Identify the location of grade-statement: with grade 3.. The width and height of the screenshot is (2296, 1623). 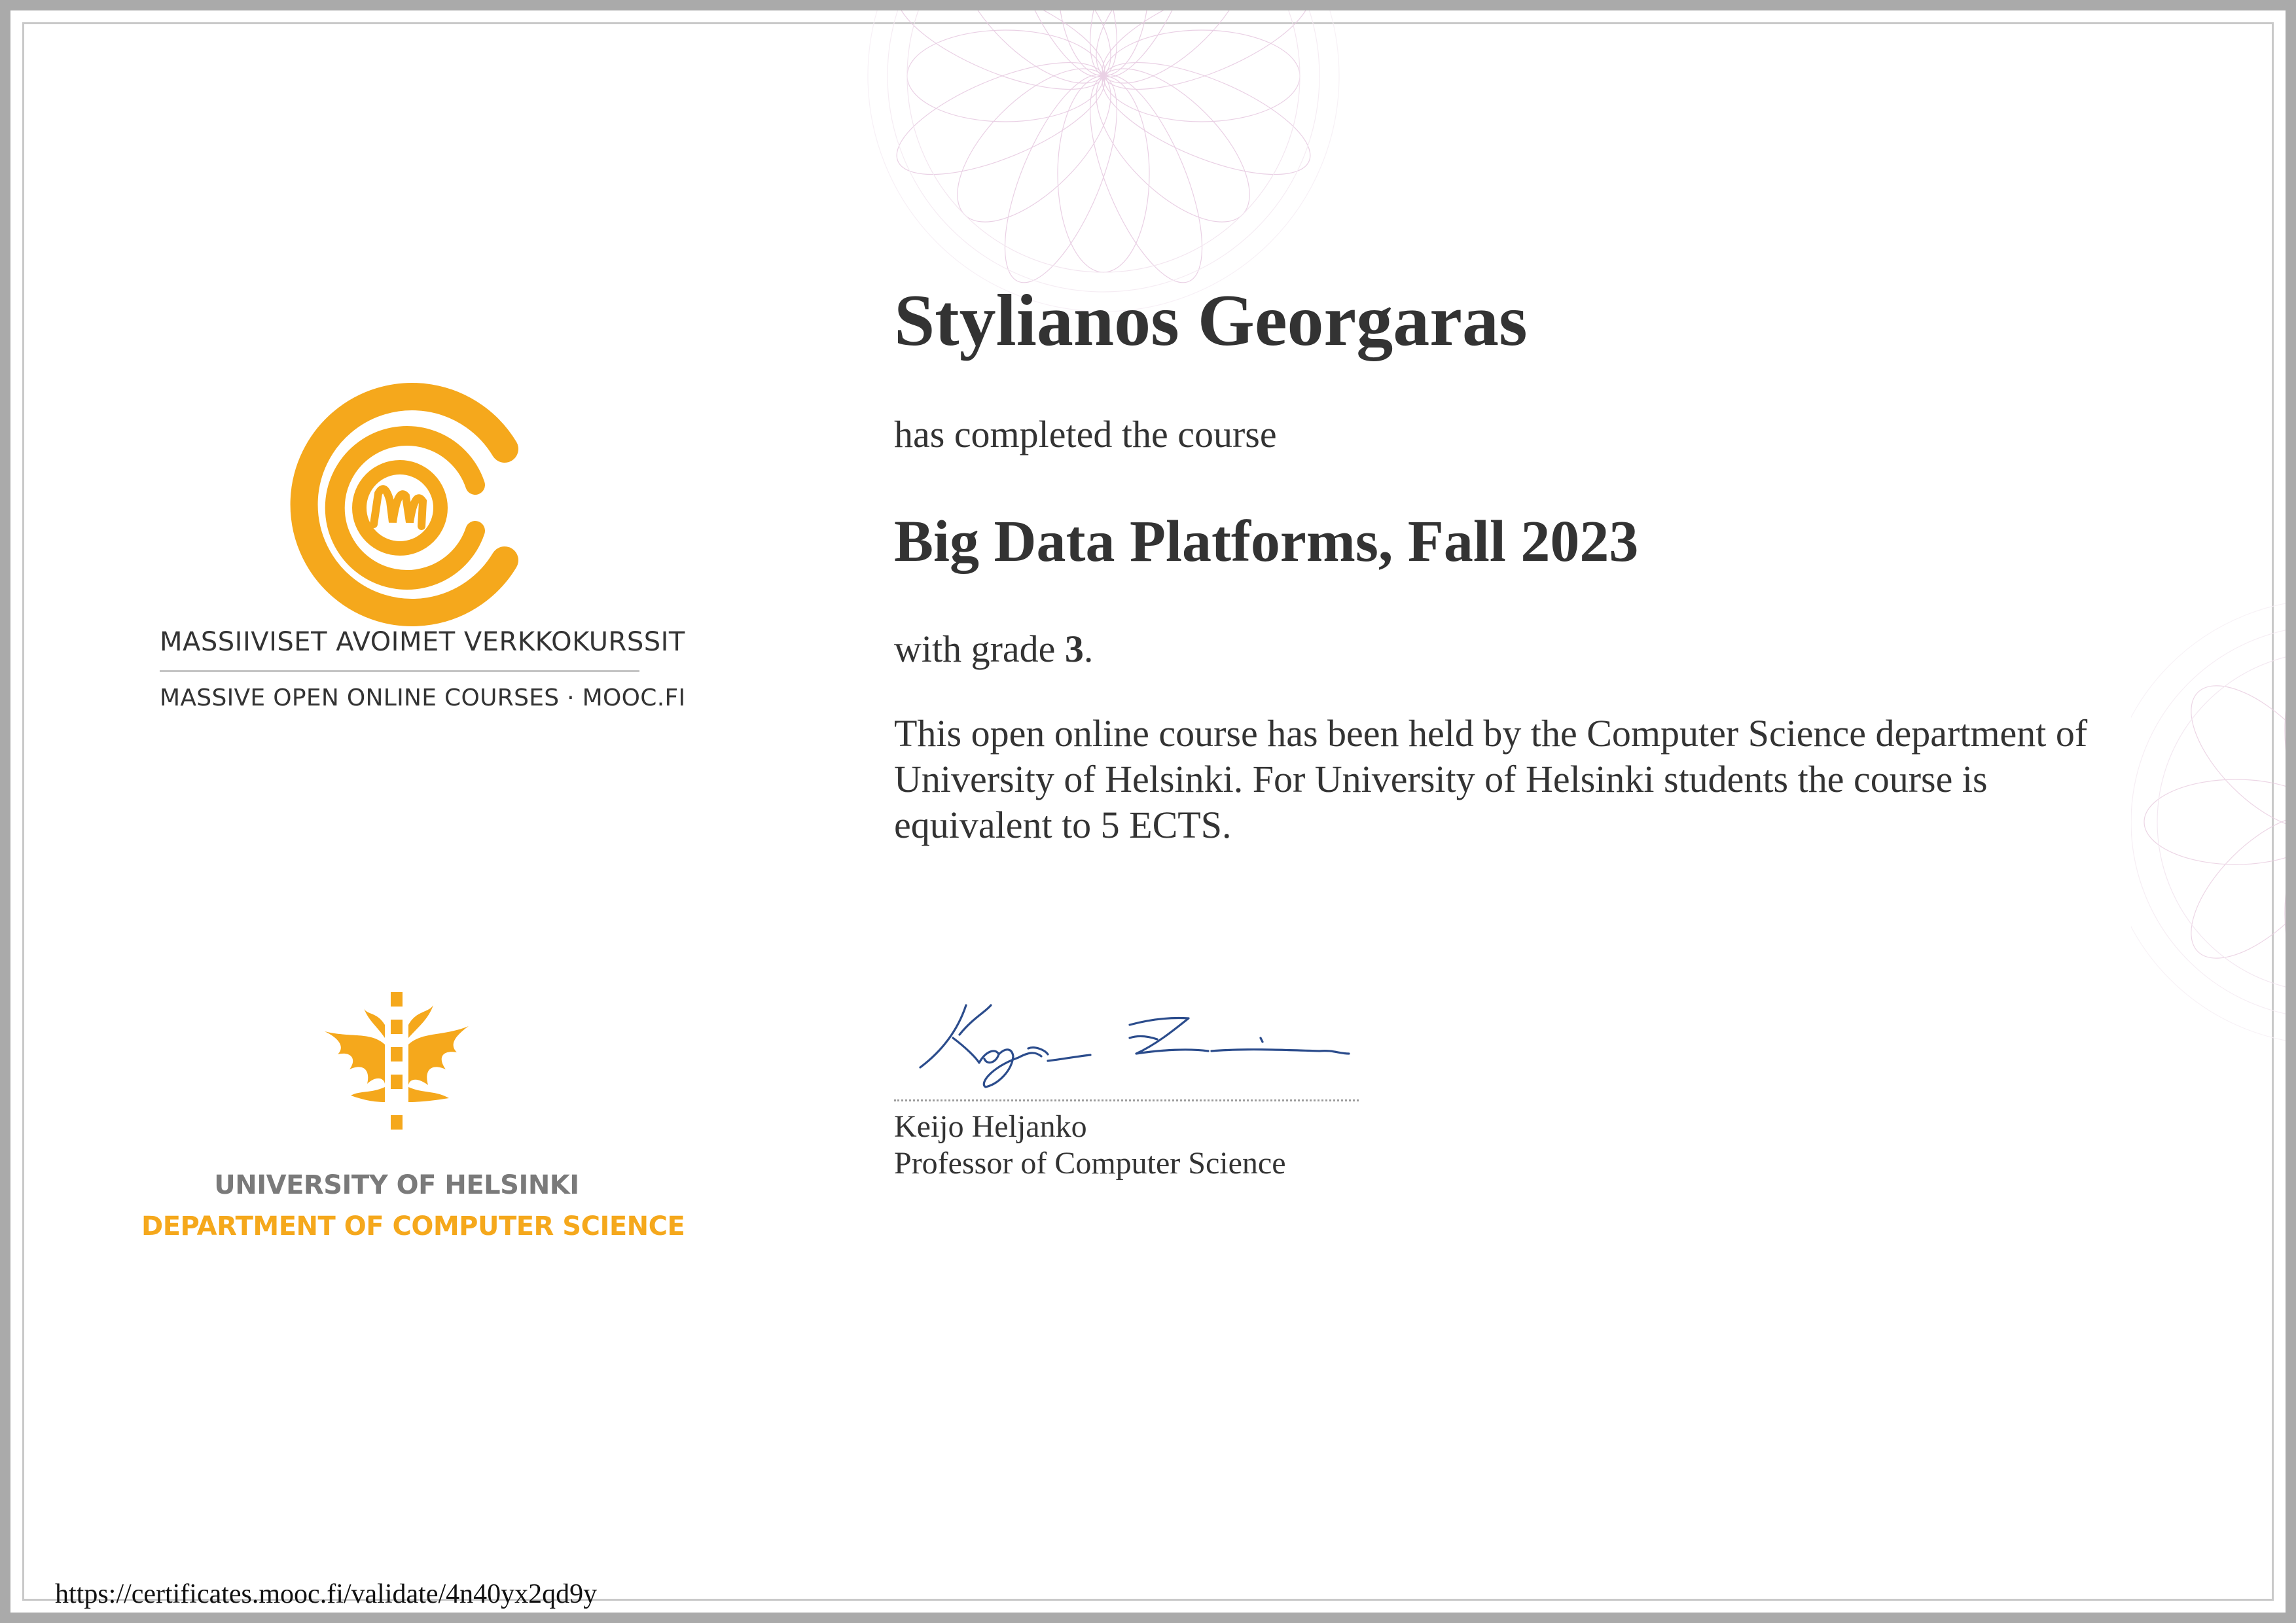
(993, 649).